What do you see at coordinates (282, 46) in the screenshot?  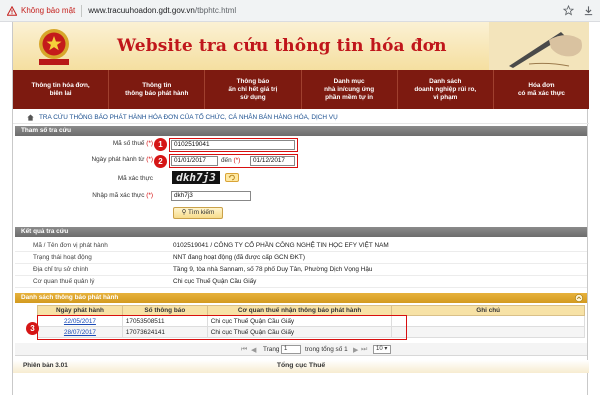 I see `site-title: Website tra cứu thông tin hóa đơn` at bounding box center [282, 46].